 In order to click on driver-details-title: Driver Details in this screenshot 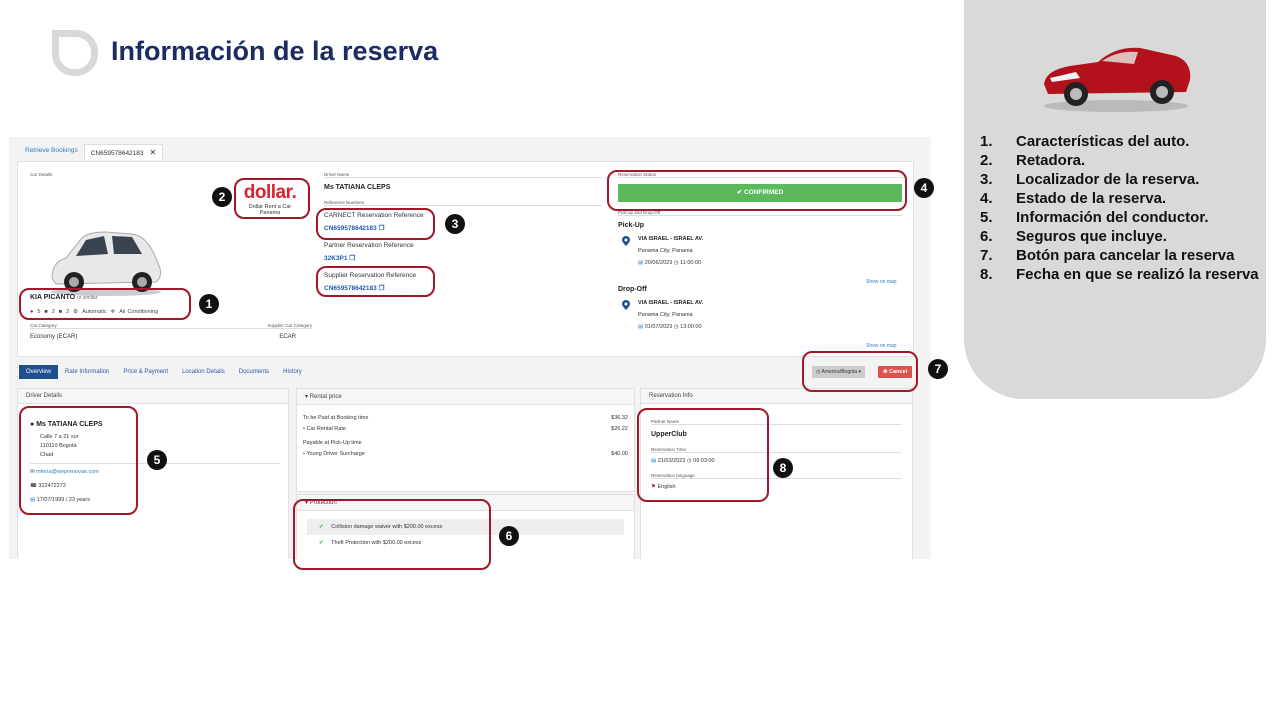, I will do `click(153, 396)`.